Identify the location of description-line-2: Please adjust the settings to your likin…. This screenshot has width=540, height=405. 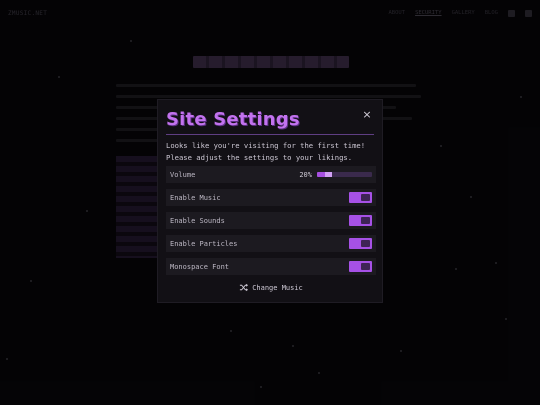
(259, 157).